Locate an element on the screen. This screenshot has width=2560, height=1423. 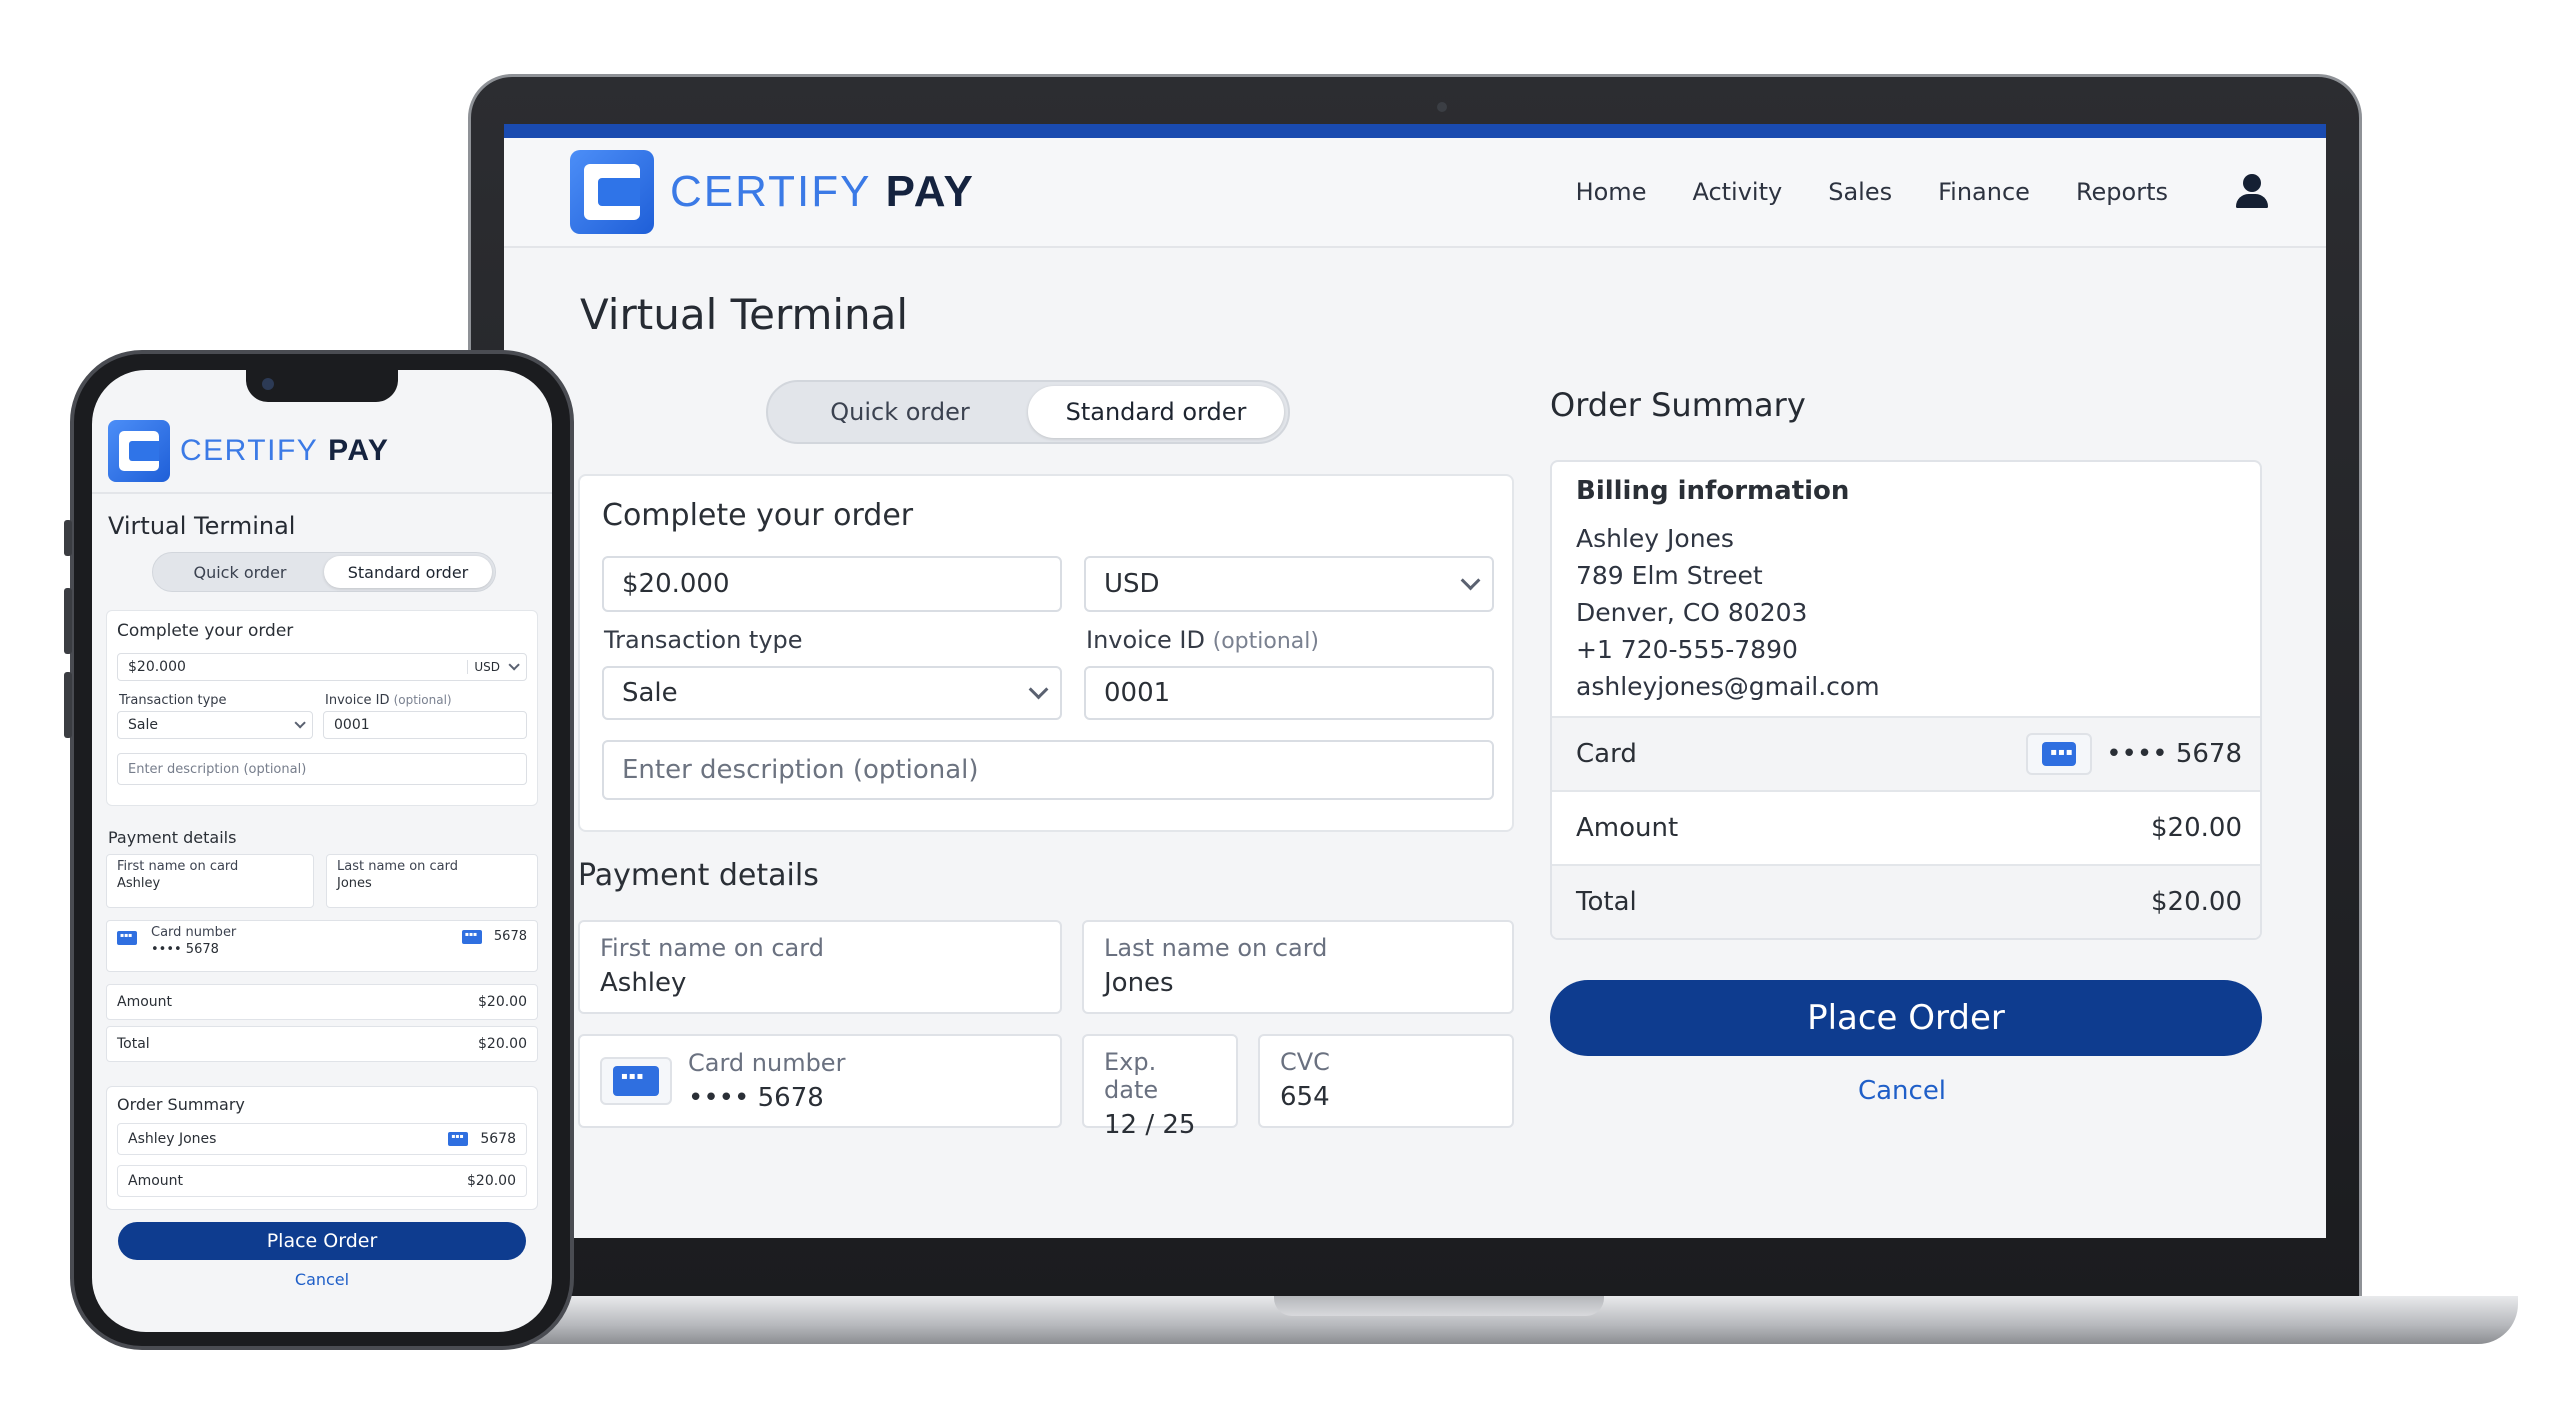
card-number-text: Card number •••• 5678 is located at coordinates (766, 1081).